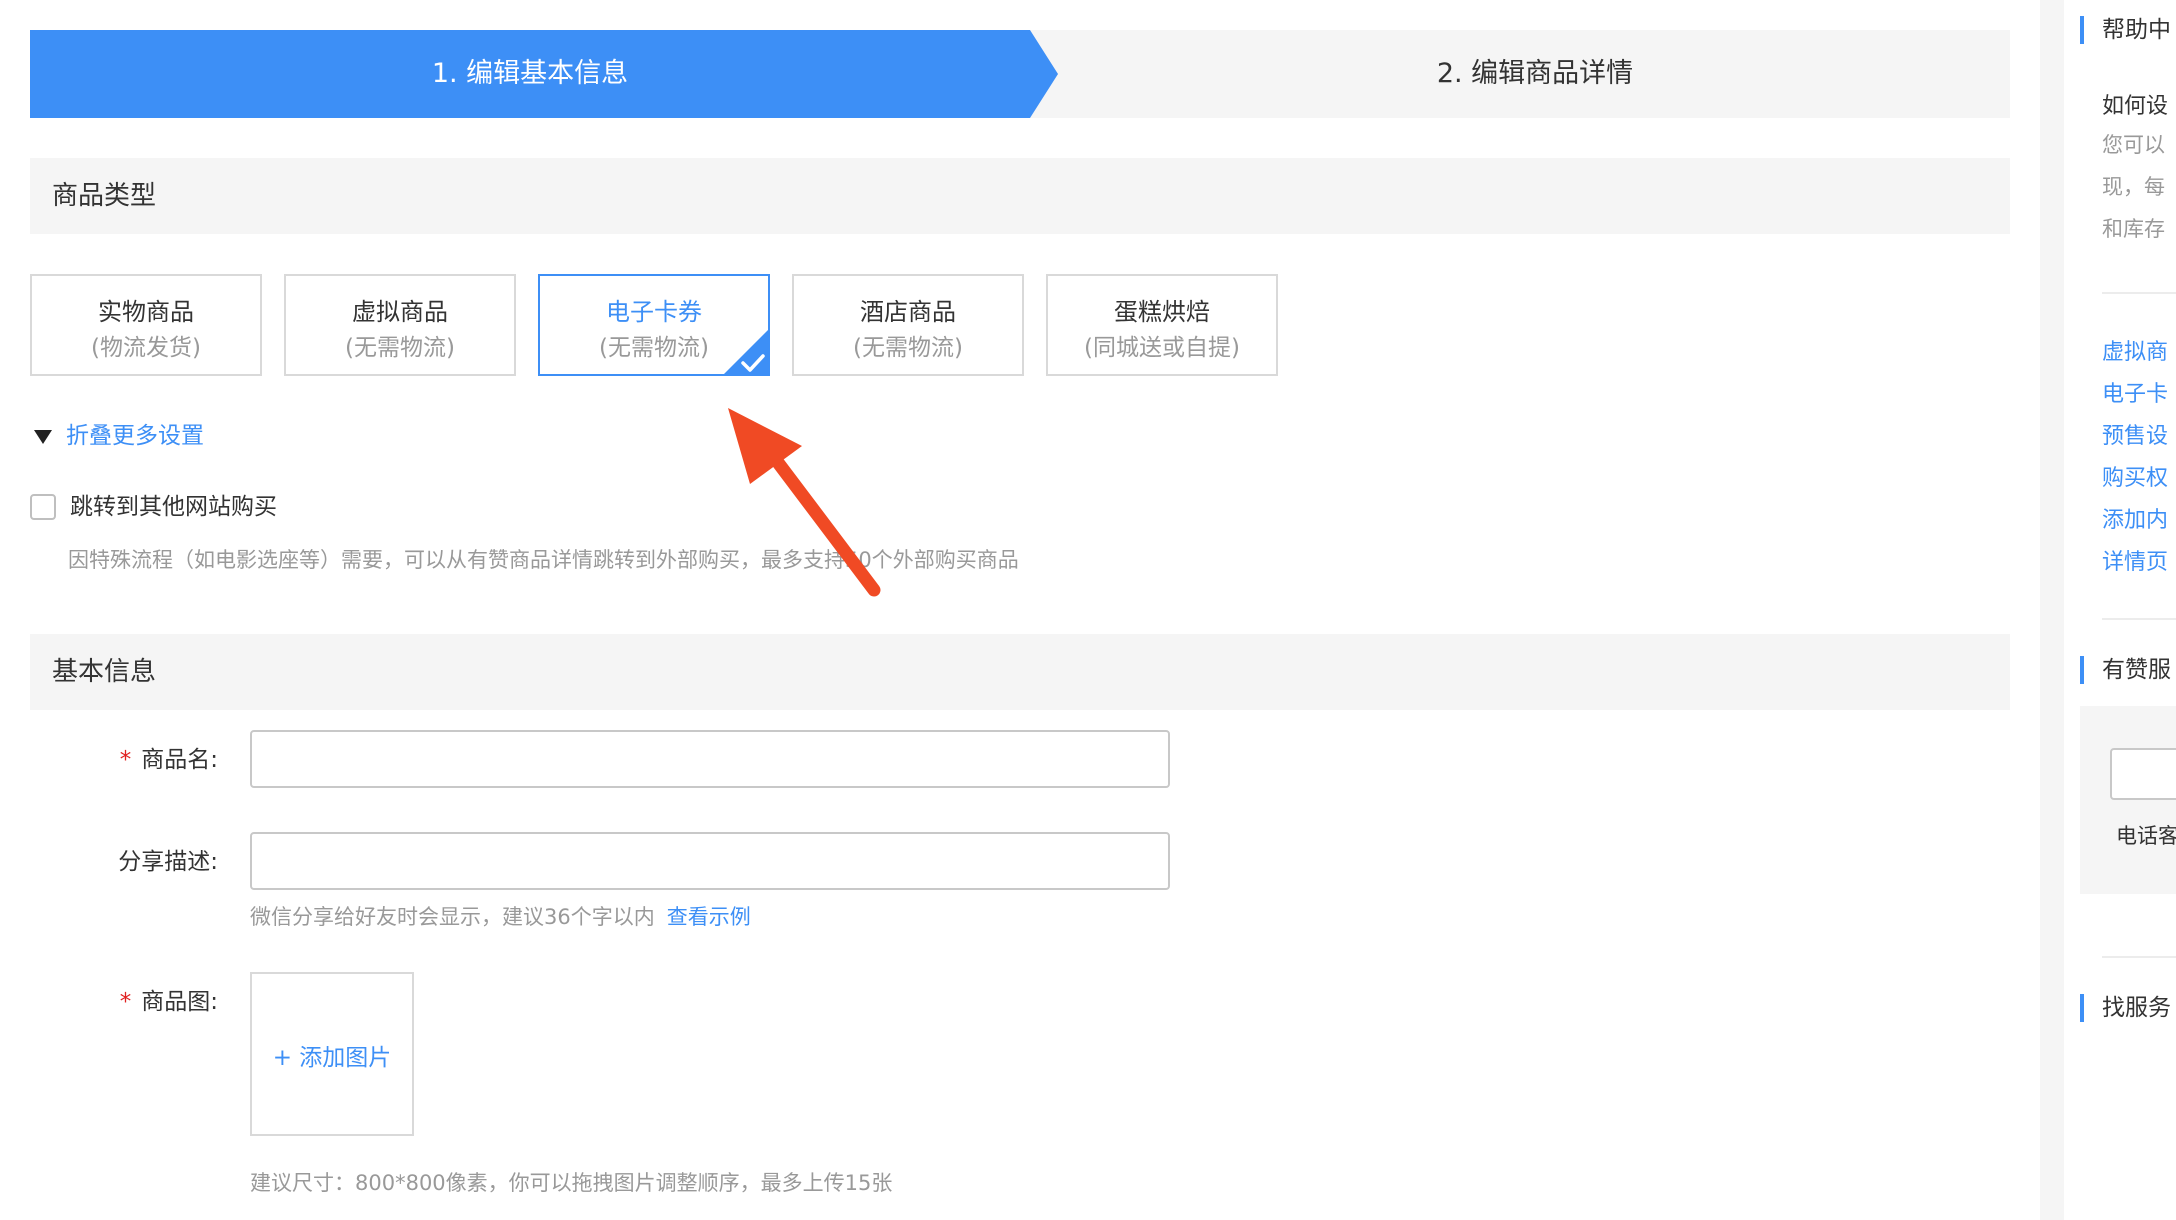 The height and width of the screenshot is (1220, 2176). I want to click on type-card-cake: 蛋糕烘焙 (同城送或自提), so click(1162, 325).